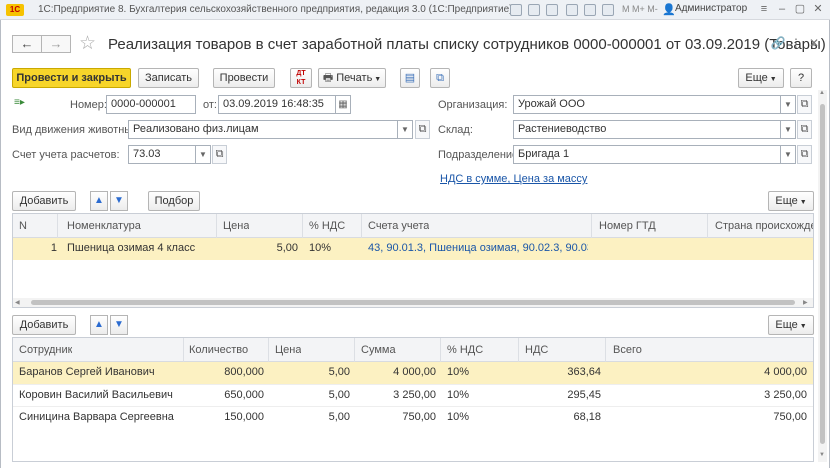 Image resolution: width=830 pixels, height=468 pixels. What do you see at coordinates (352, 78) in the screenshot?
I see `print-button: 🖶 Печать ▼` at bounding box center [352, 78].